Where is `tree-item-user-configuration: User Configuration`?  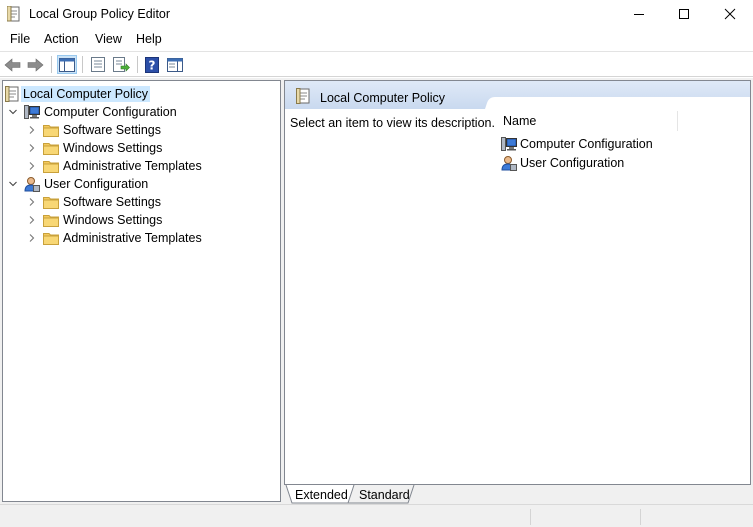
tree-item-user-configuration: User Configuration is located at coordinates (86, 184).